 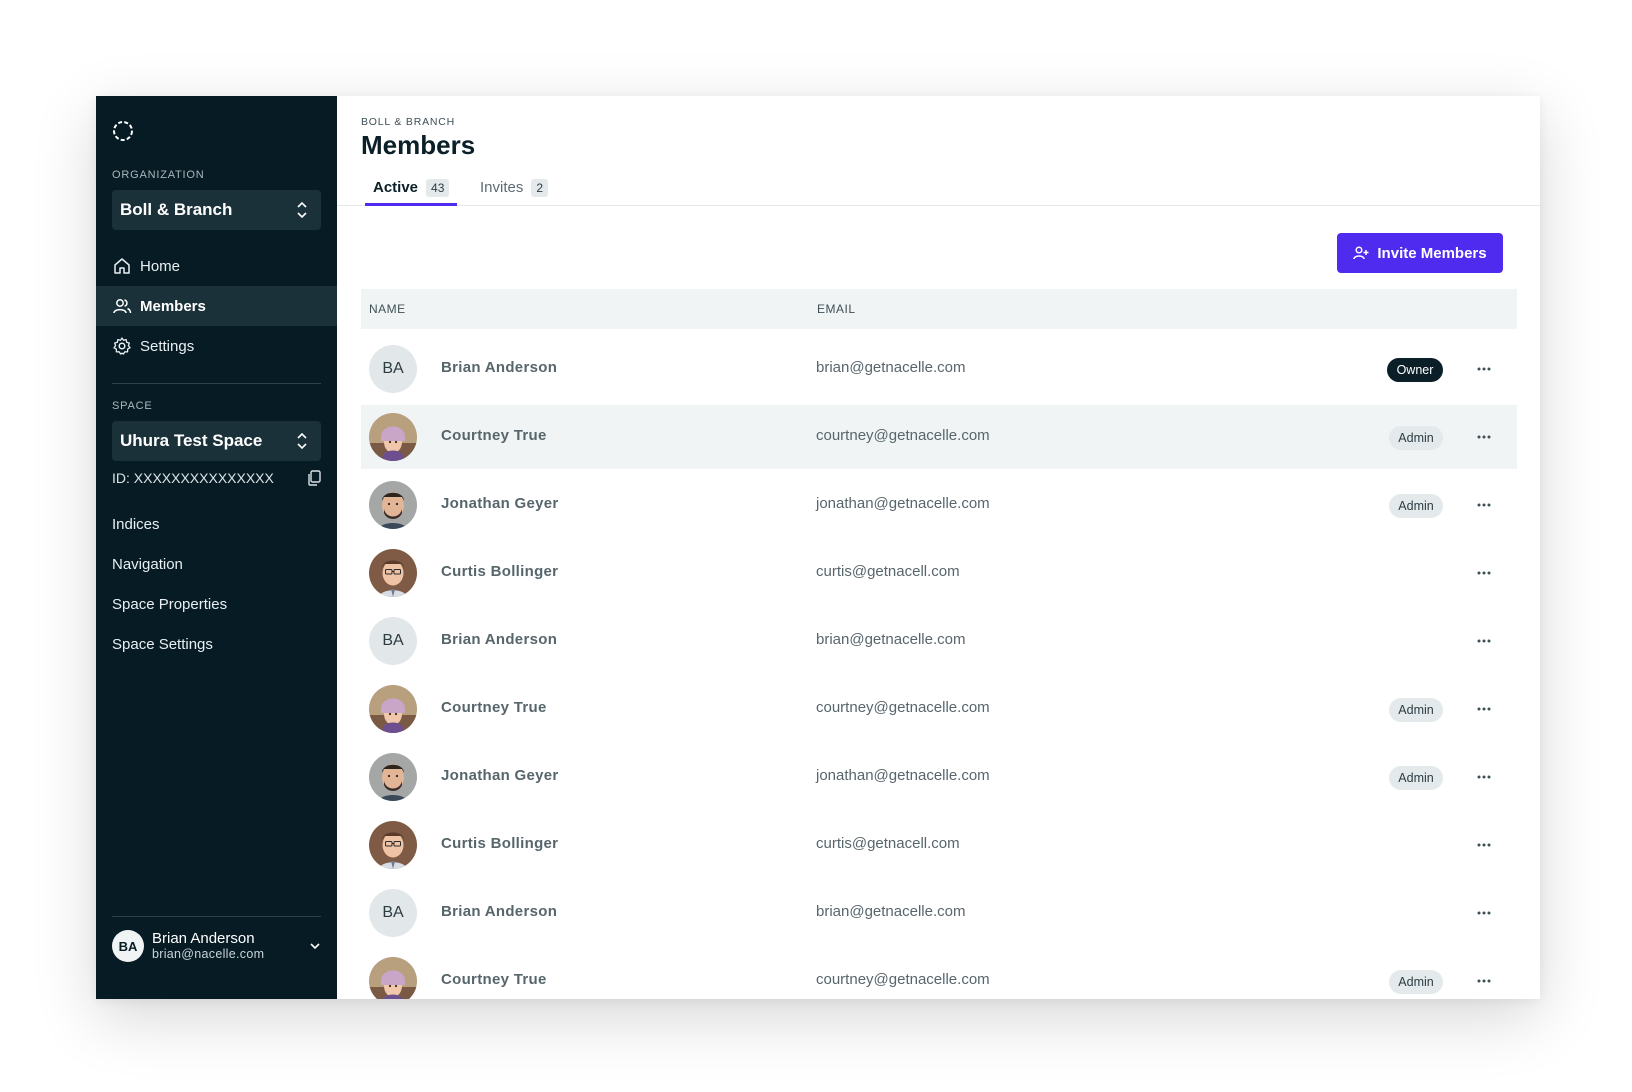 I want to click on nav-members: Members, so click(x=216, y=306).